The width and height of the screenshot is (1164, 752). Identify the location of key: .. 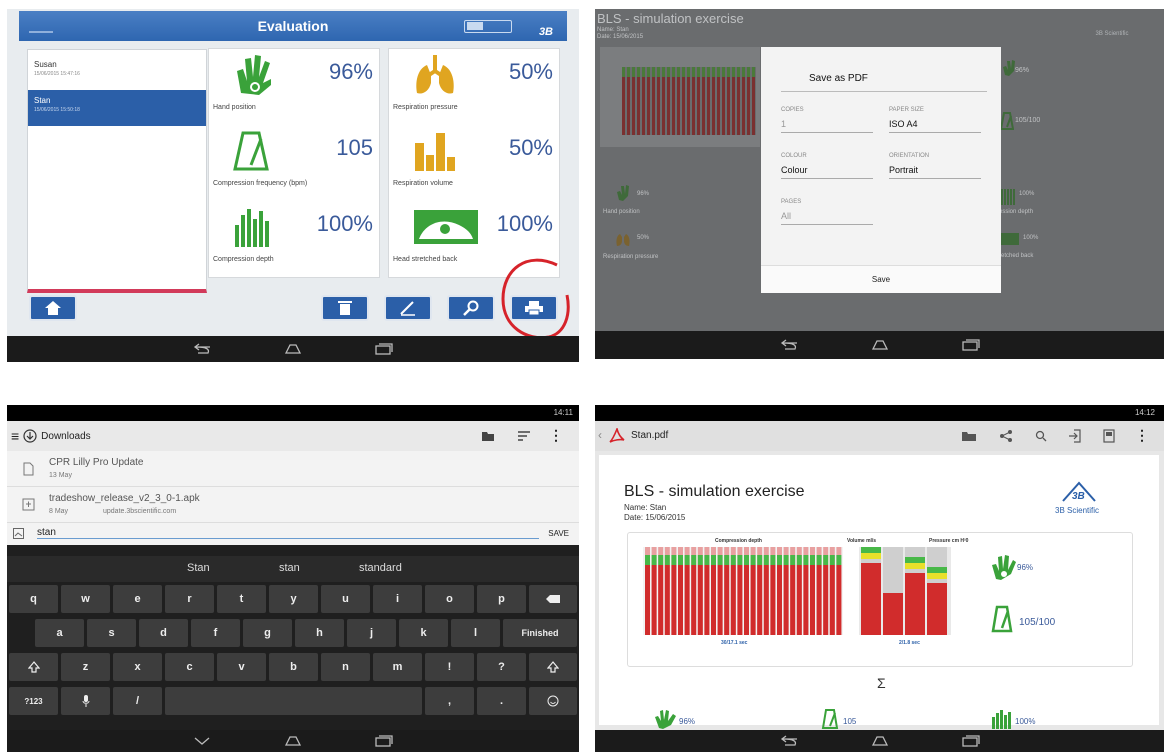
(501, 701).